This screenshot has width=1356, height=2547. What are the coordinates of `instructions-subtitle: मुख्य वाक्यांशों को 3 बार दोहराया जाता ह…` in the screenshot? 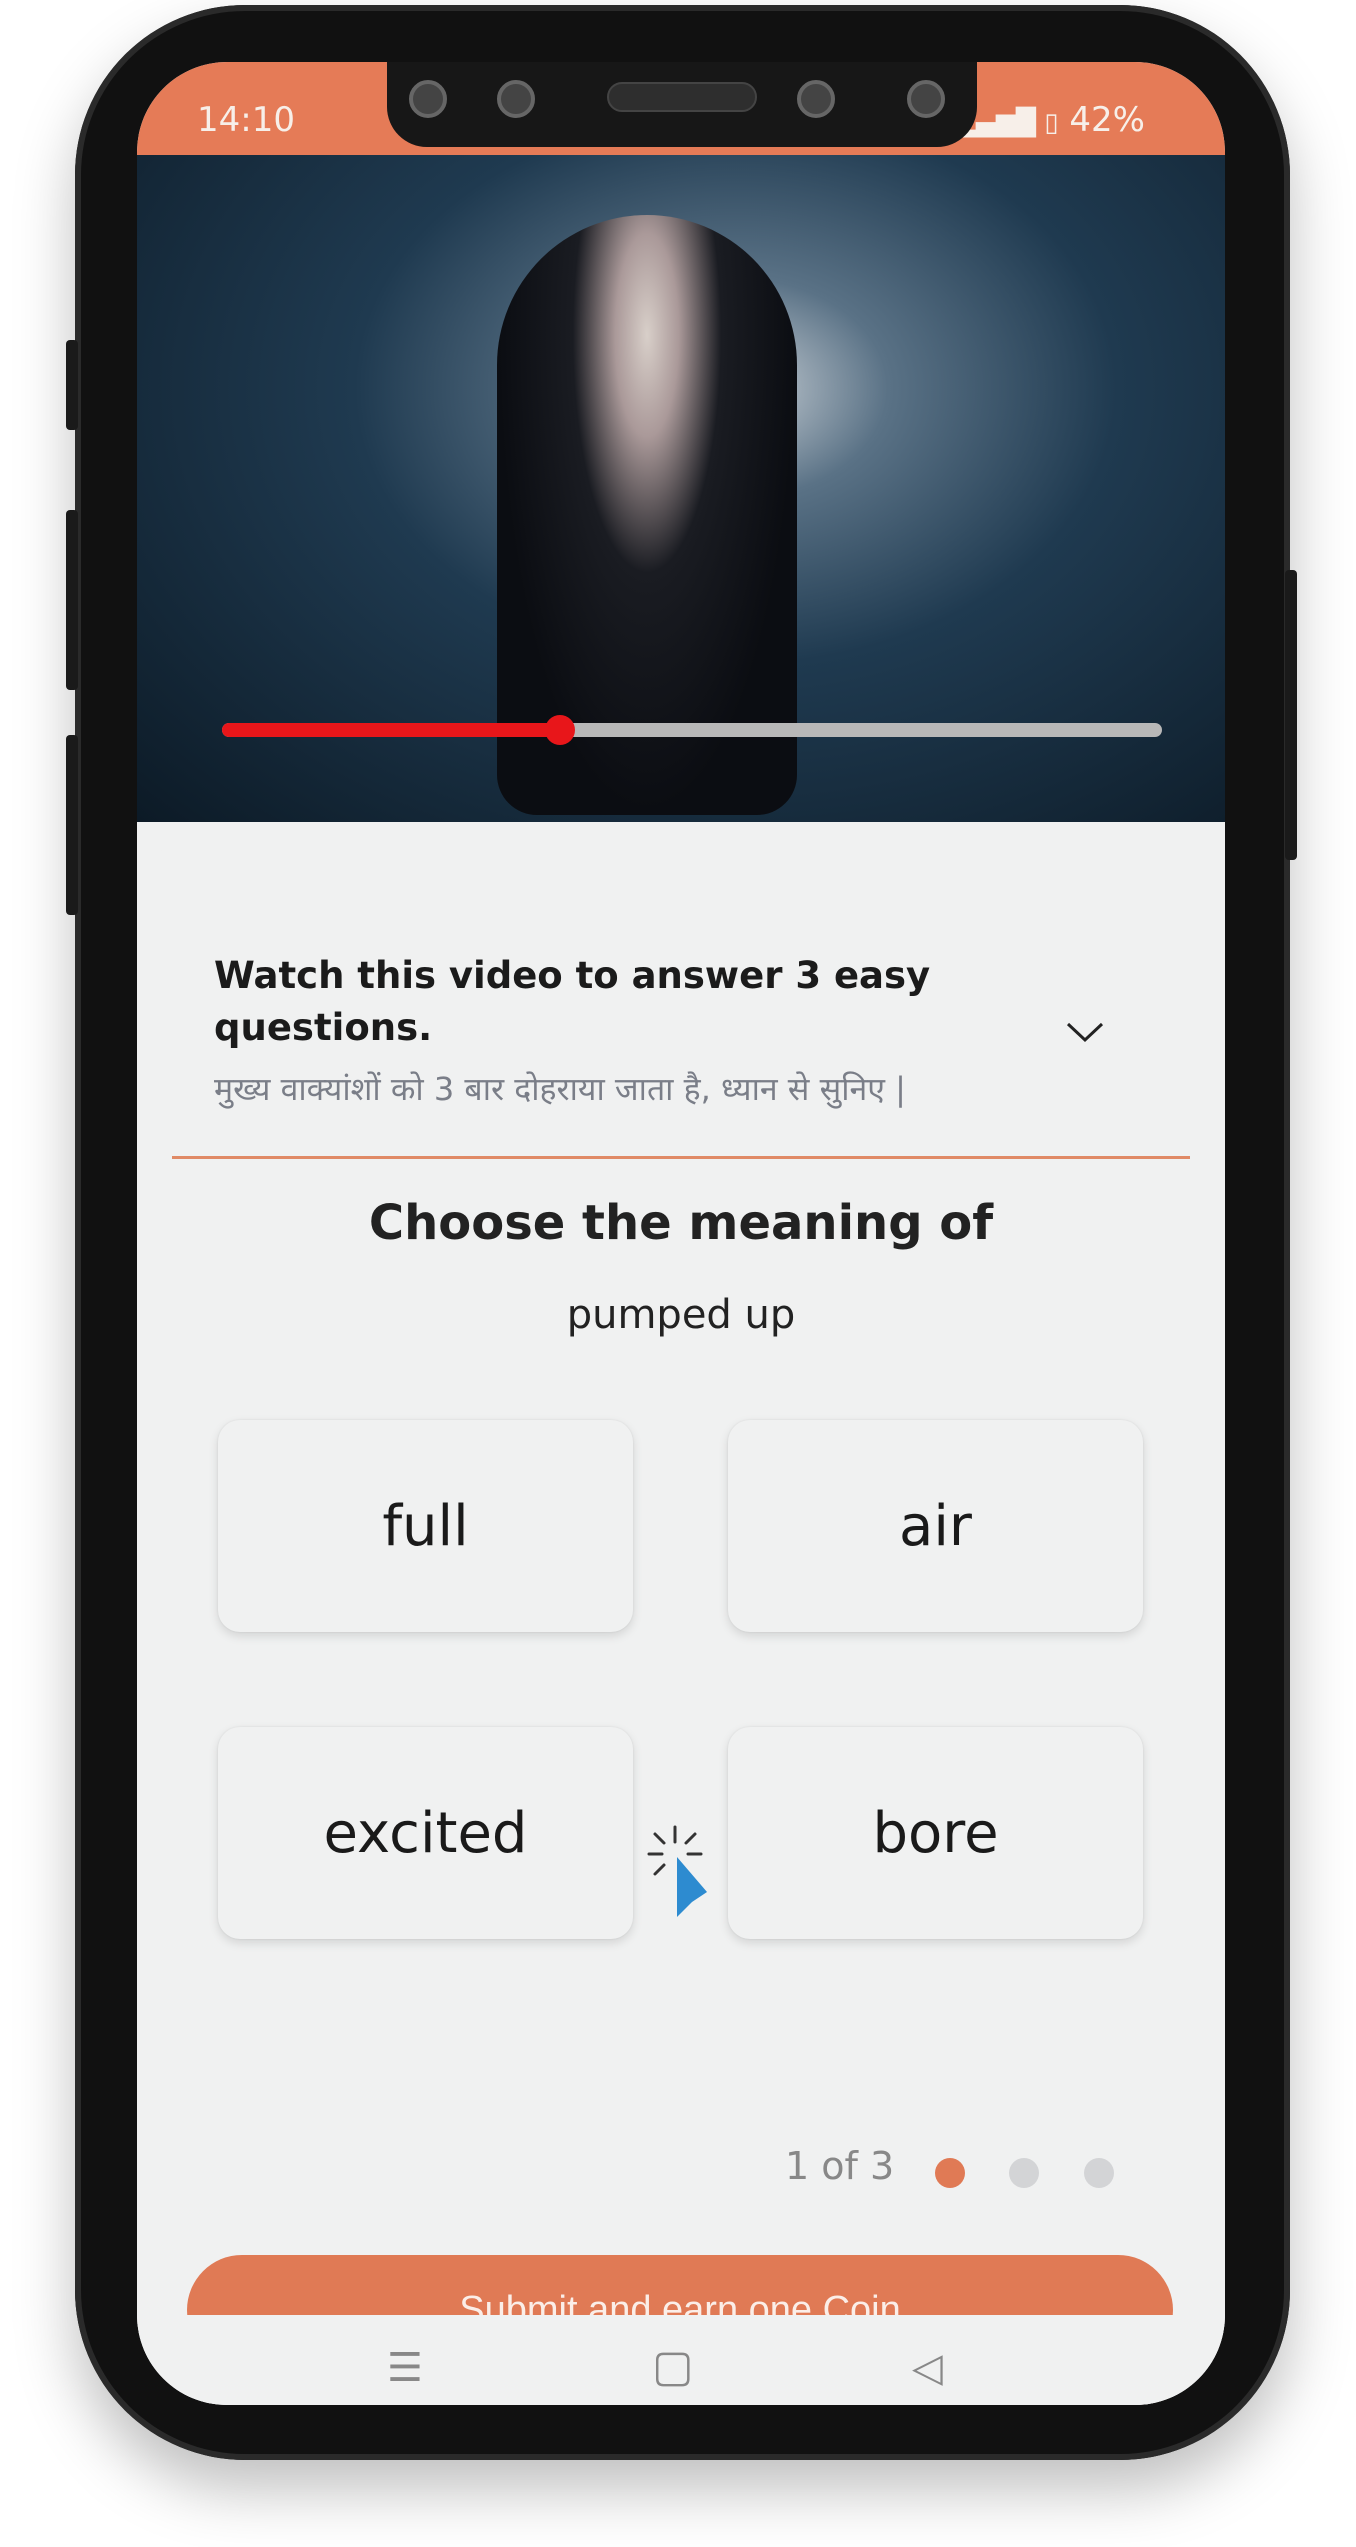 It's located at (560, 1089).